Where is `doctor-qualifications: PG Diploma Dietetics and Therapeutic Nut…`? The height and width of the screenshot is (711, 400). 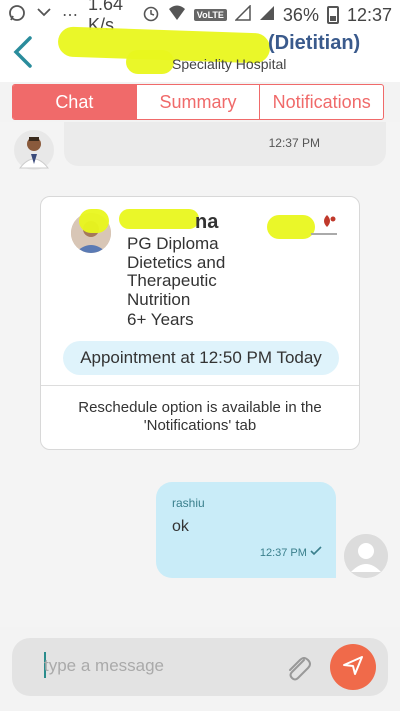
doctor-qualifications: PG Diploma Dietetics and Therapeutic Nut… is located at coordinates (176, 282).